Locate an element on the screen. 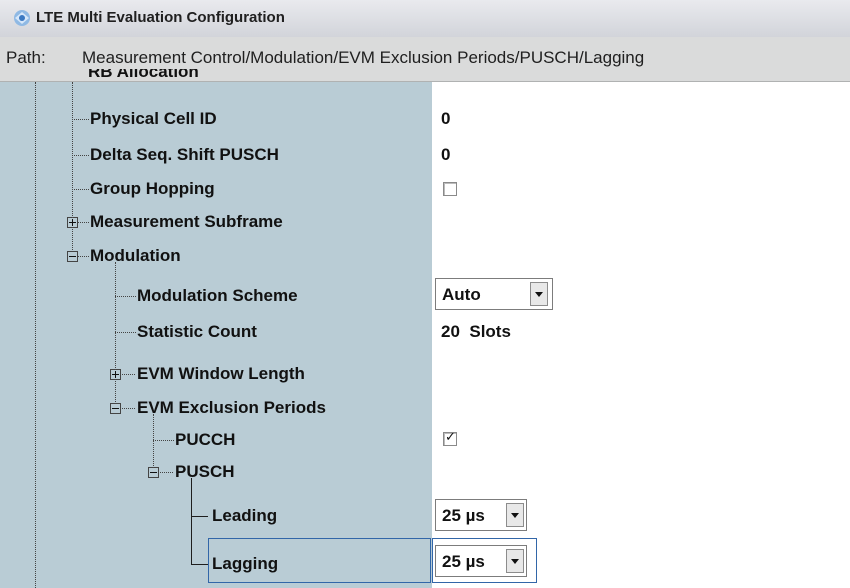  tree-item-evm-exclusion-periods: EVM Exclusion Periods is located at coordinates (231, 408).